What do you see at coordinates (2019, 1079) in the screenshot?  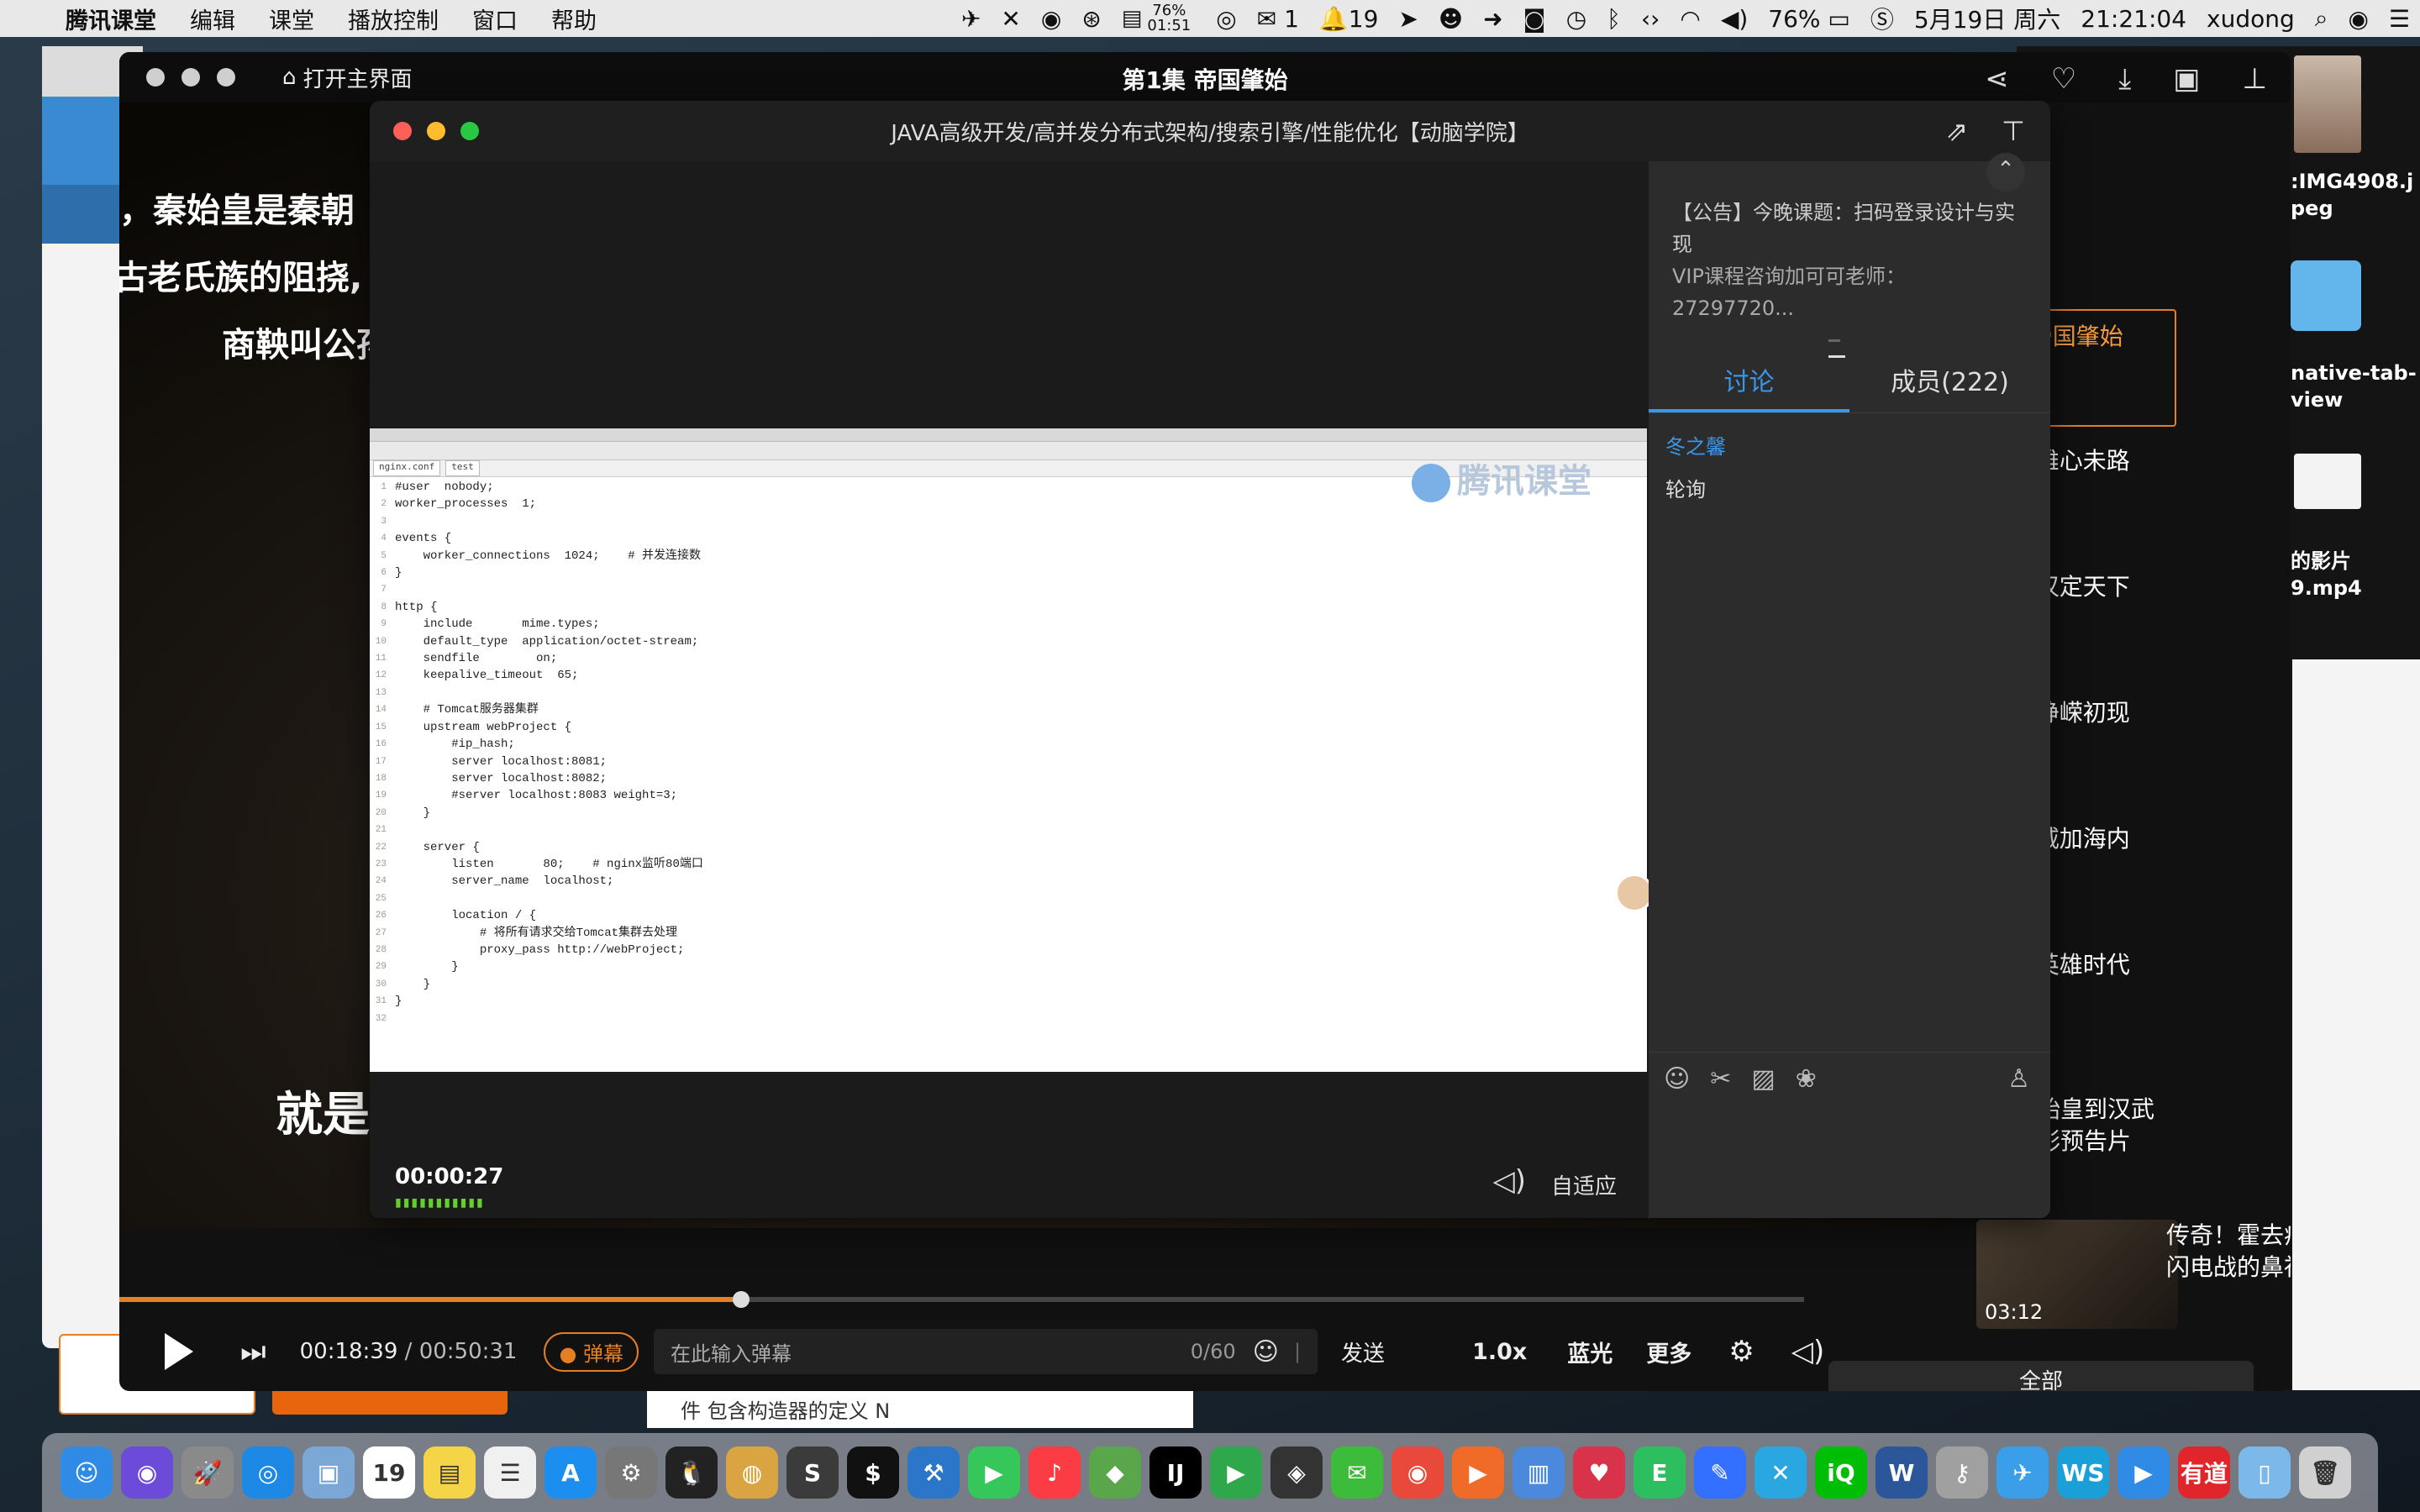 I see `profile-icon: ♙` at bounding box center [2019, 1079].